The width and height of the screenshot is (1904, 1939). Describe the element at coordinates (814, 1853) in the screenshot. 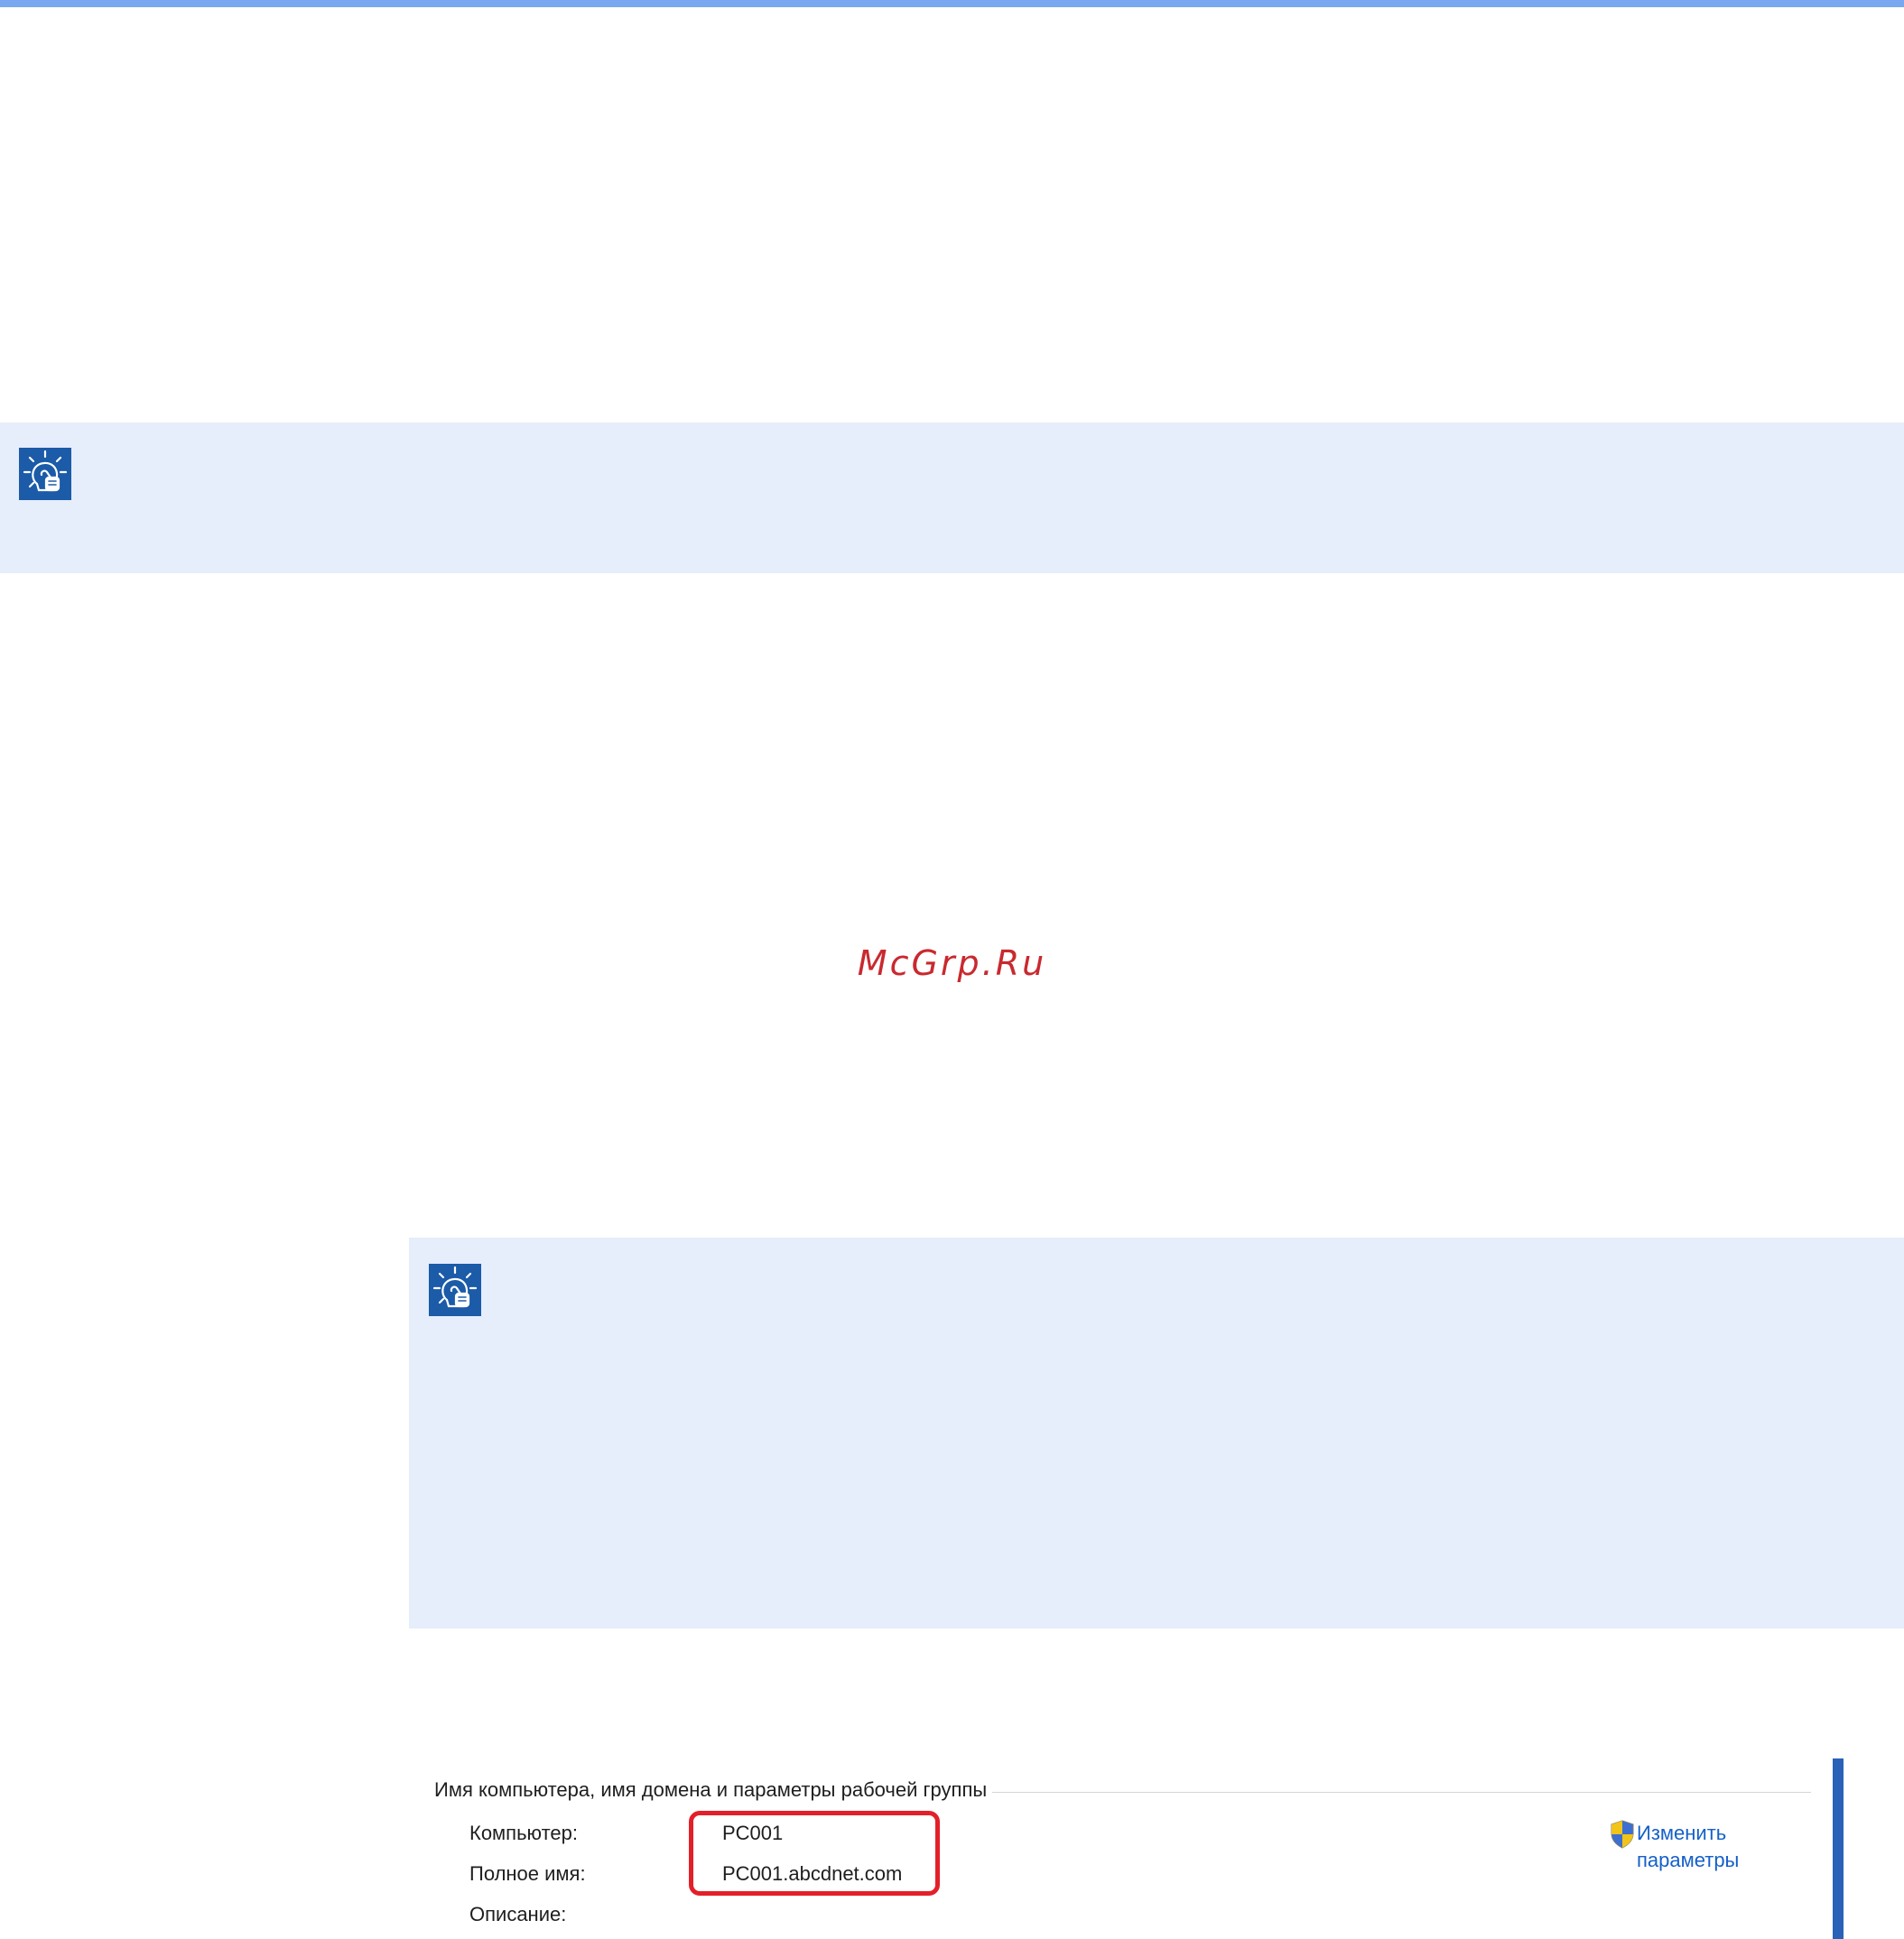

I see `highlight-frame` at that location.